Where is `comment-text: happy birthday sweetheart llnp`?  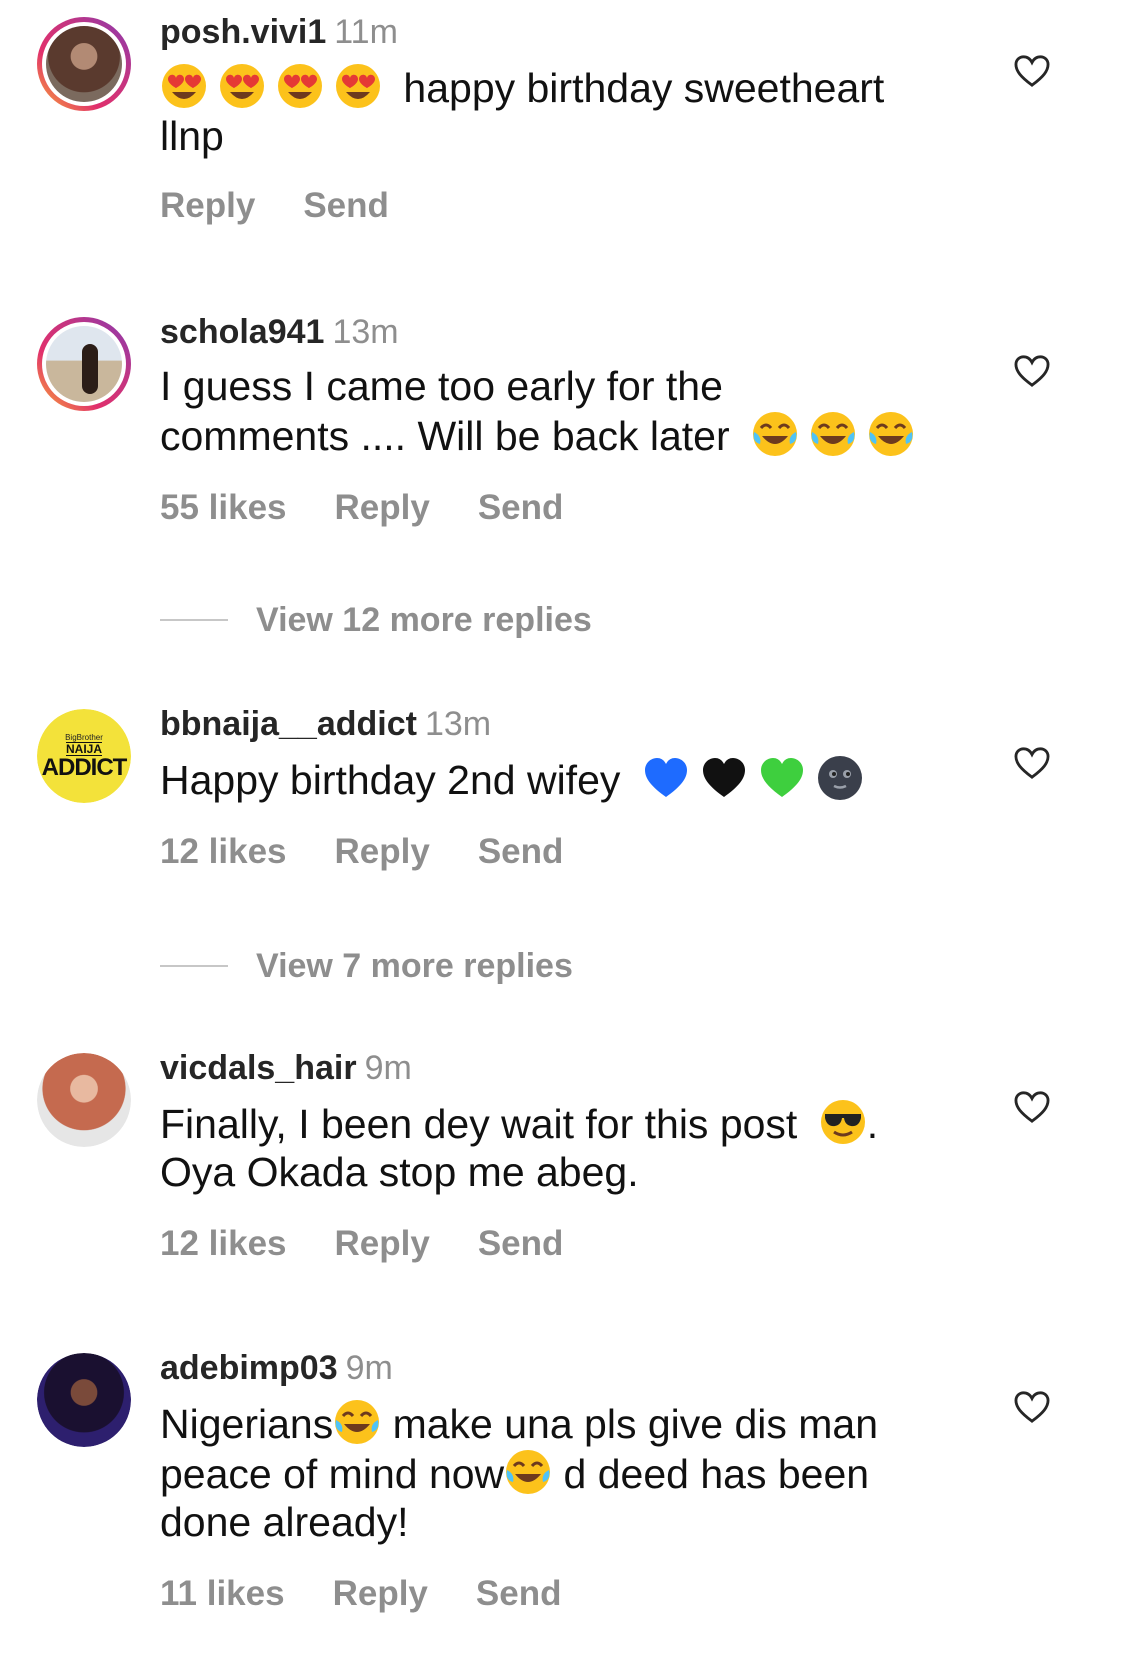
comment-text: happy birthday sweetheart llnp is located at coordinates (560, 111).